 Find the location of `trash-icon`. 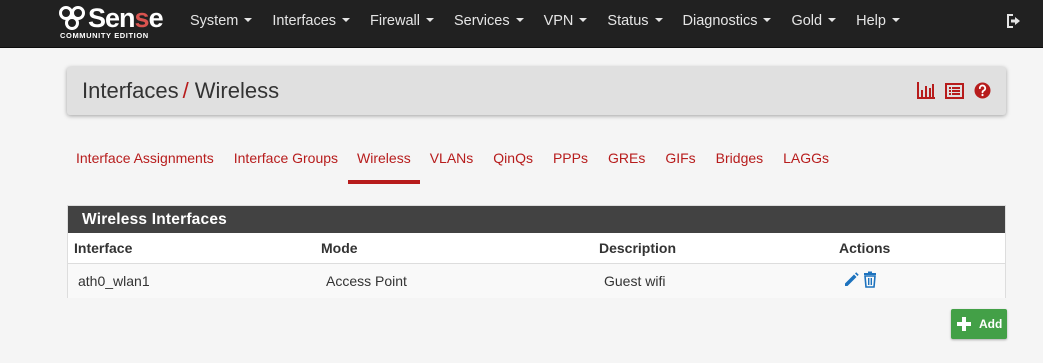

trash-icon is located at coordinates (871, 279).